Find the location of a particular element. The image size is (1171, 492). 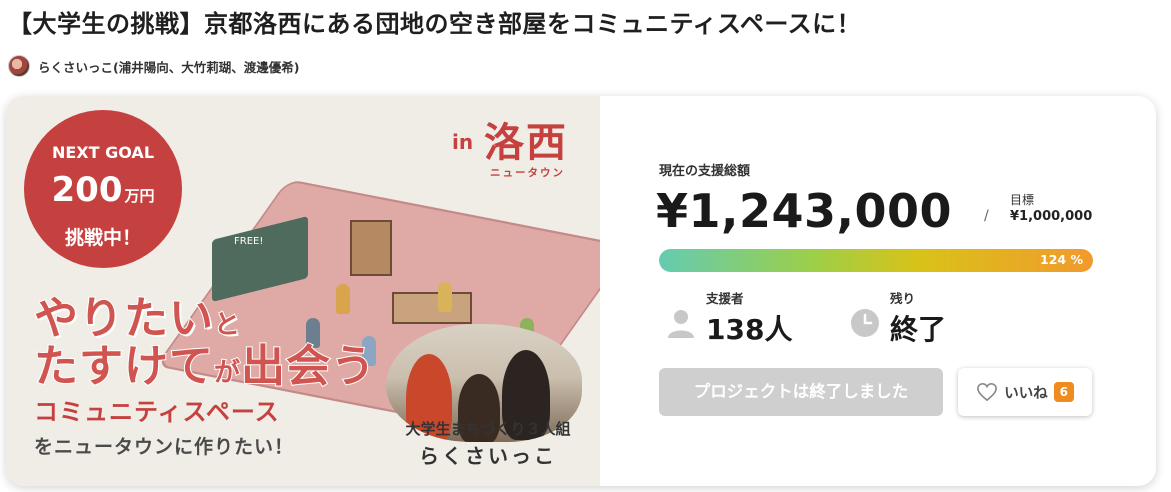

like-count-badge: 6 is located at coordinates (1063, 392).